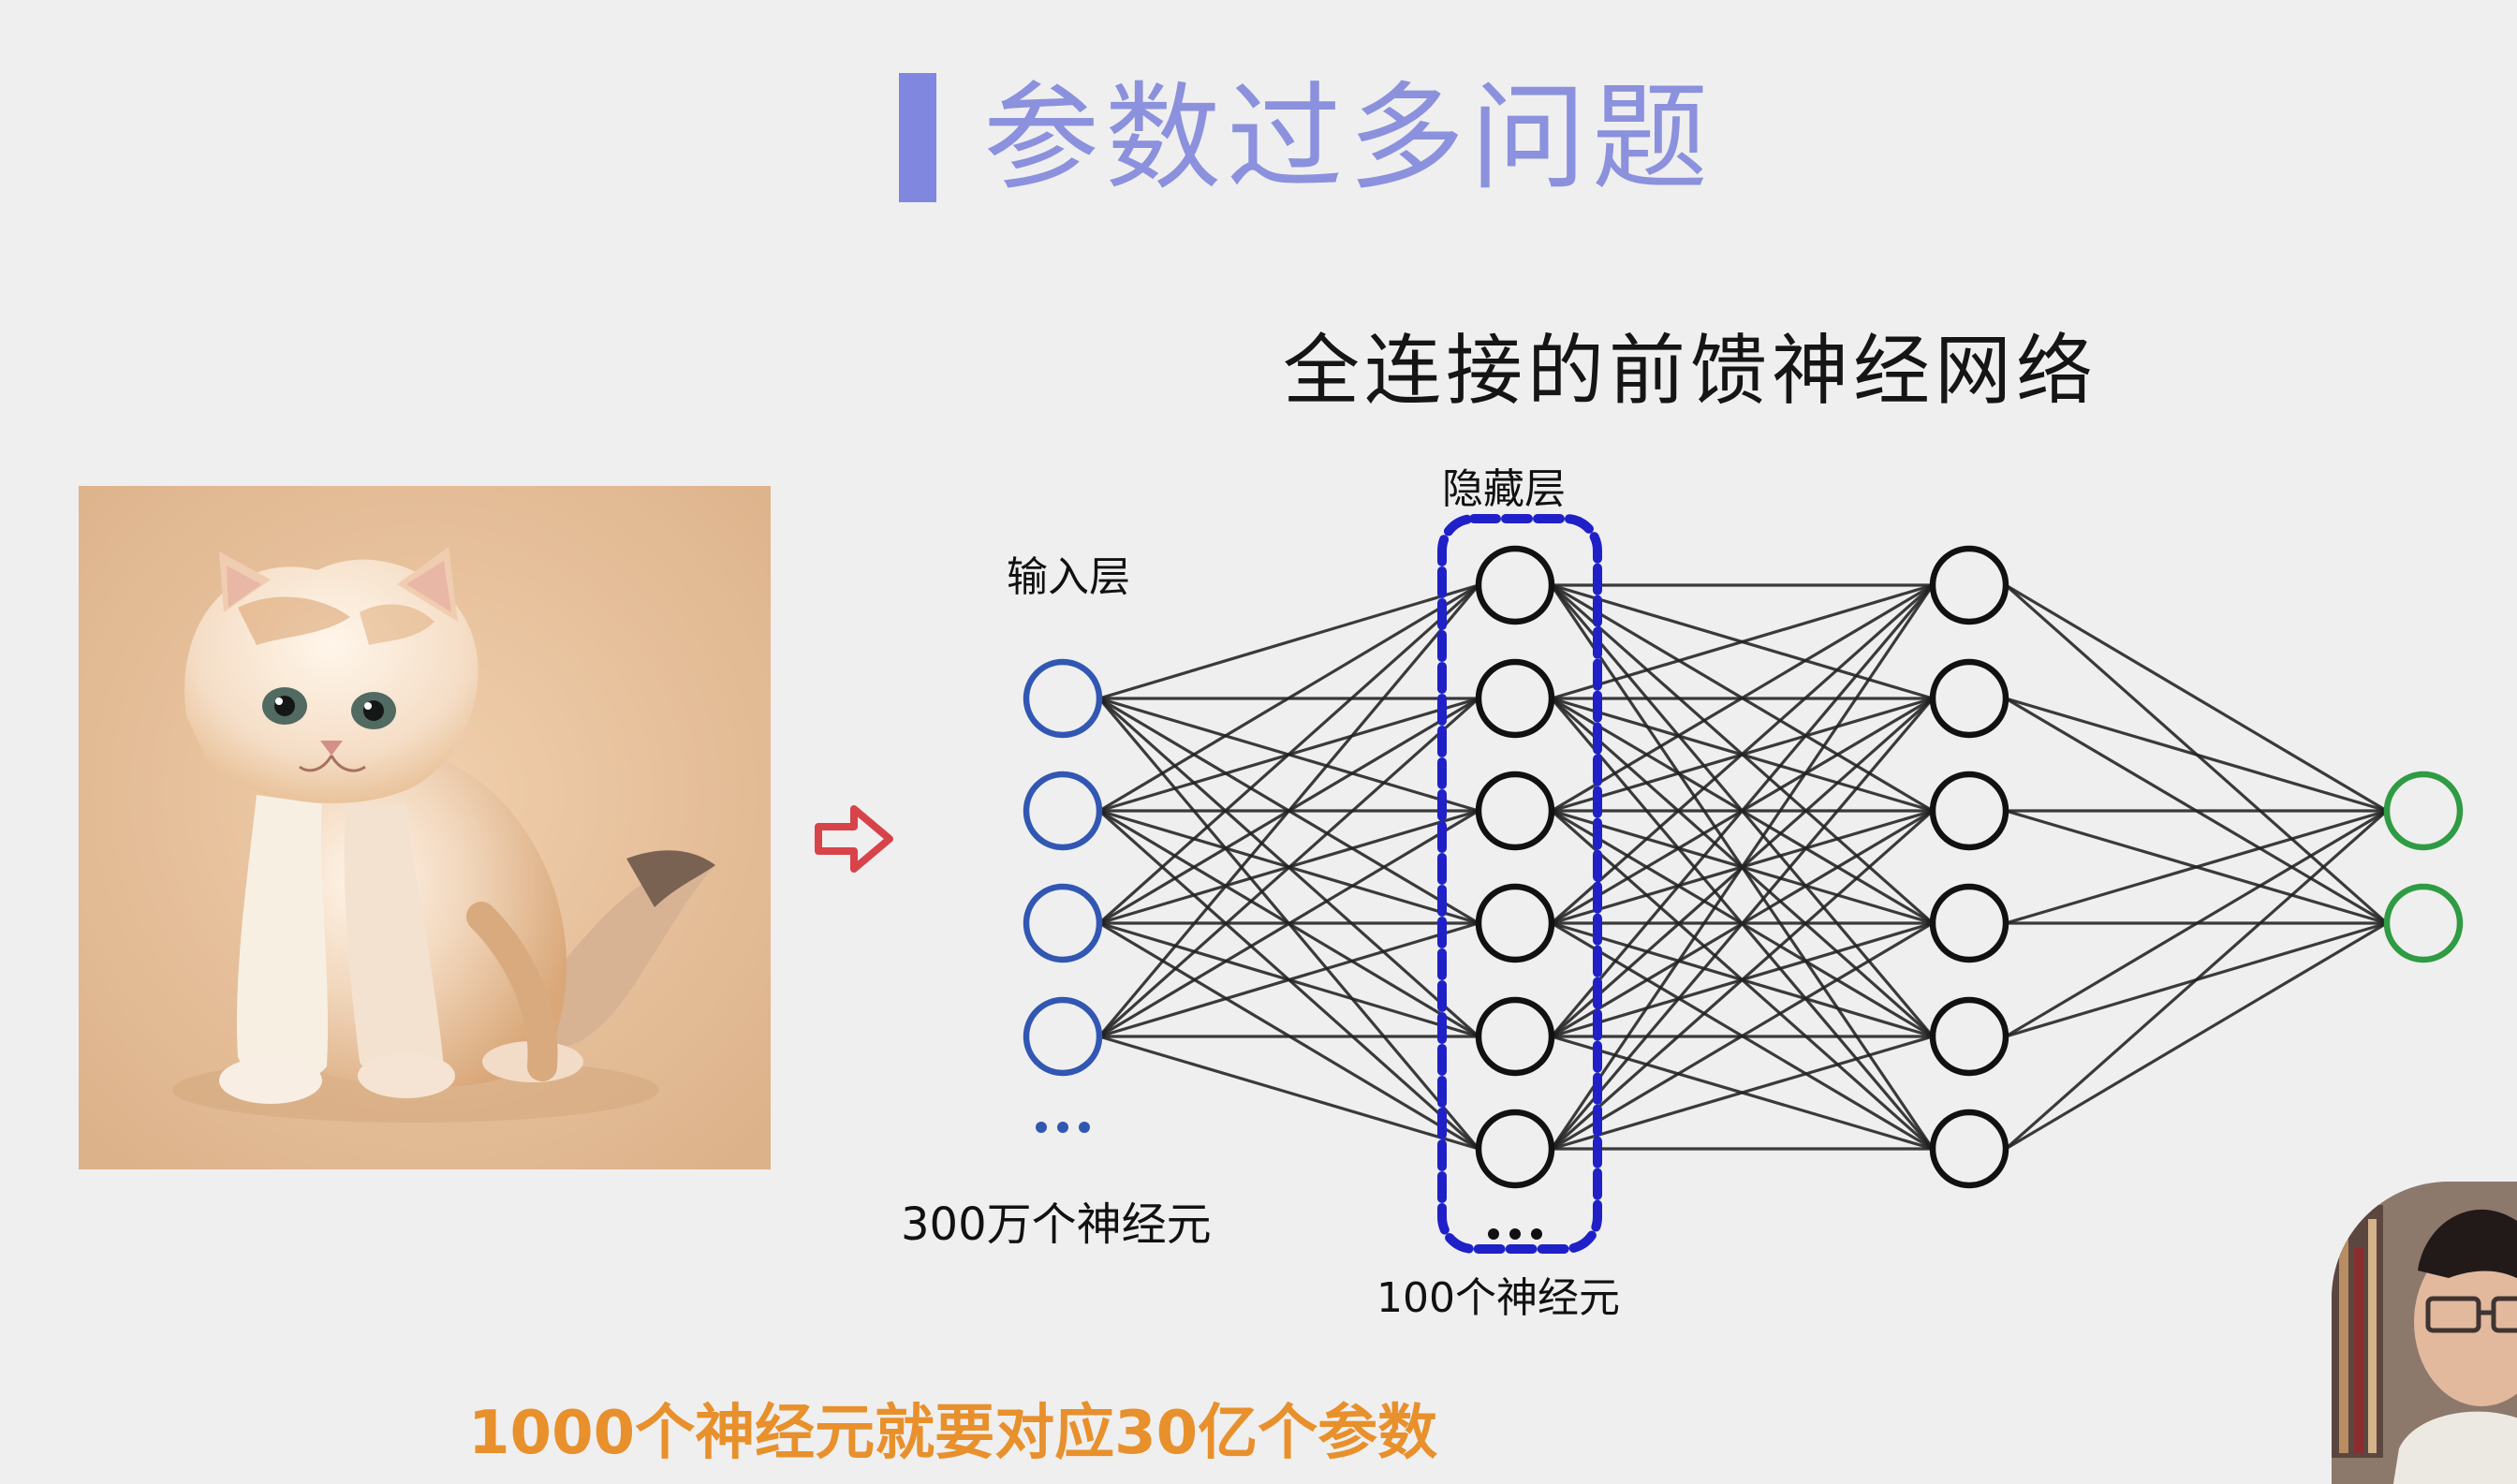 The height and width of the screenshot is (1484, 2517). Describe the element at coordinates (1504, 489) in the screenshot. I see `hidden-layer-label: 隐藏层` at that location.